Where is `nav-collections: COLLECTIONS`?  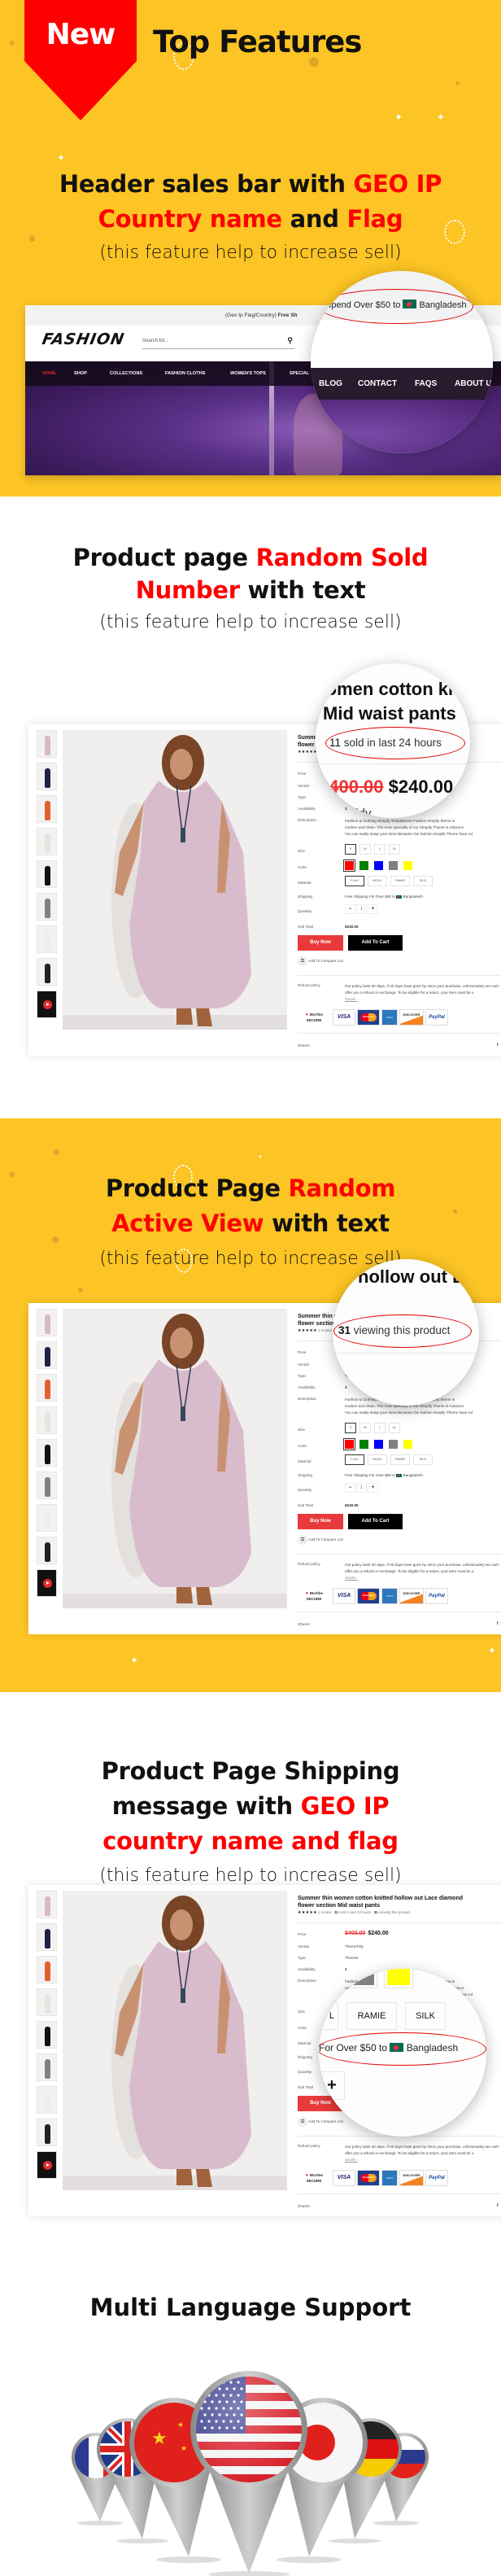 nav-collections: COLLECTIONS is located at coordinates (126, 373).